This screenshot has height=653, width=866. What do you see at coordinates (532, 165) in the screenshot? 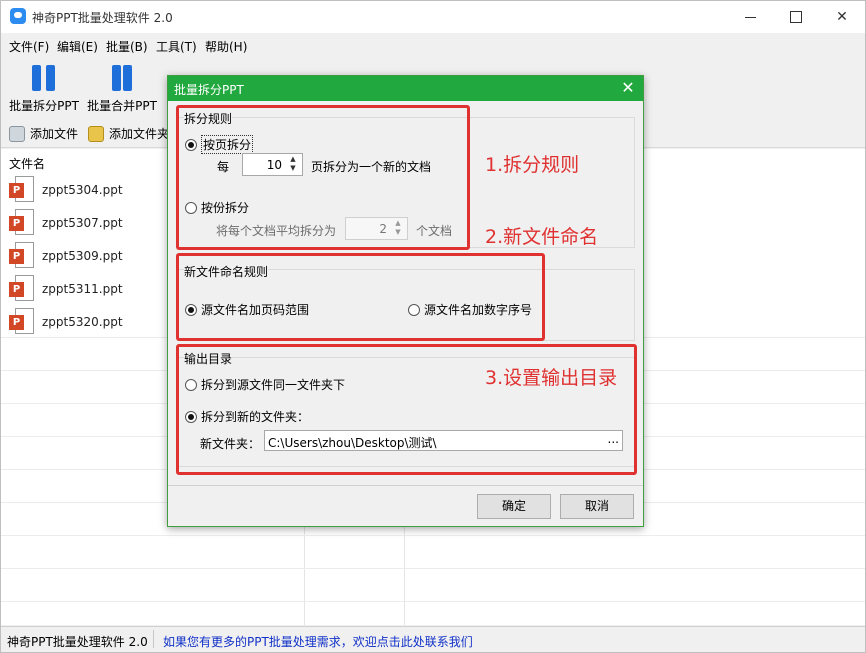
I see `annotation-note-split-rule: 1.拆分规则` at bounding box center [532, 165].